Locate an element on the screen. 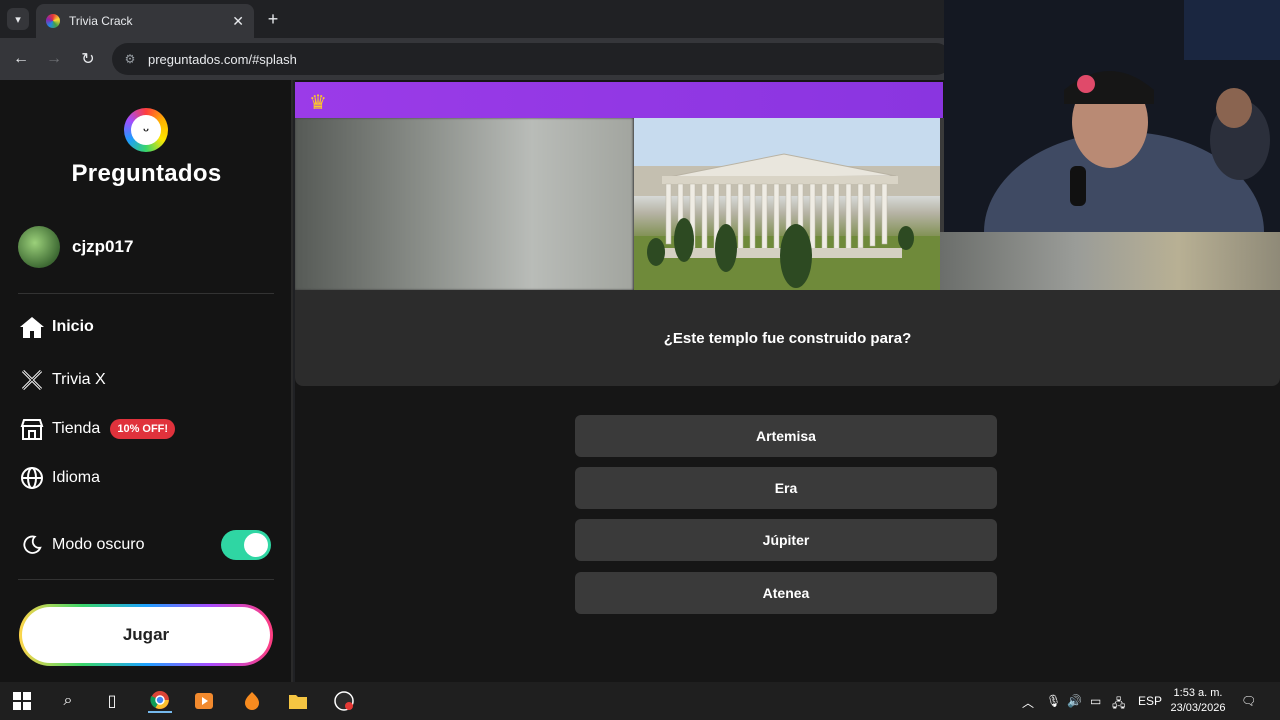  store-icon is located at coordinates (32, 429).